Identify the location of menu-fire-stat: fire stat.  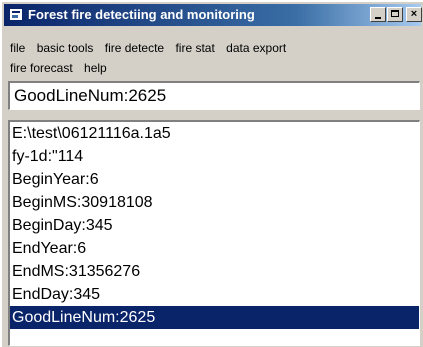
(194, 48).